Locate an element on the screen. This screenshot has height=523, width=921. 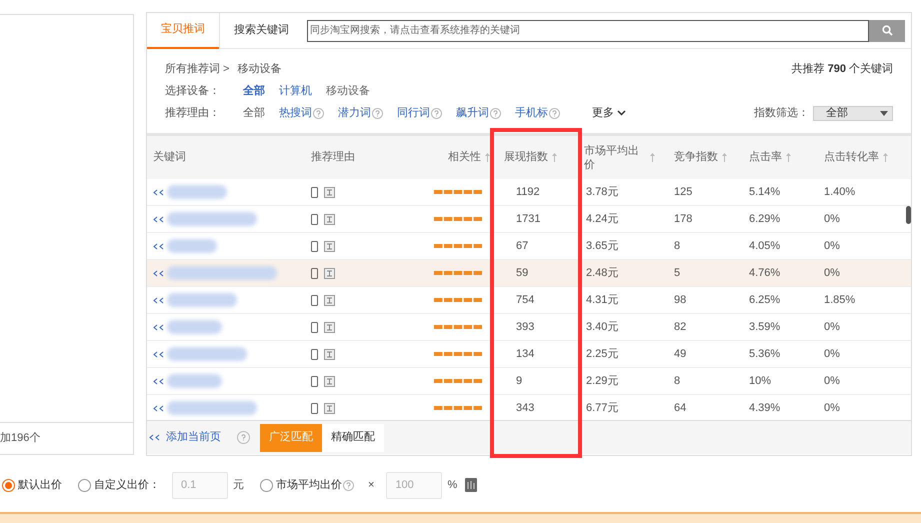
filter-label: 选择设备： is located at coordinates (193, 91).